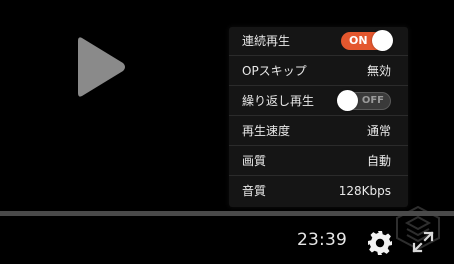  Describe the element at coordinates (102, 67) in the screenshot. I see `play-icon` at that location.